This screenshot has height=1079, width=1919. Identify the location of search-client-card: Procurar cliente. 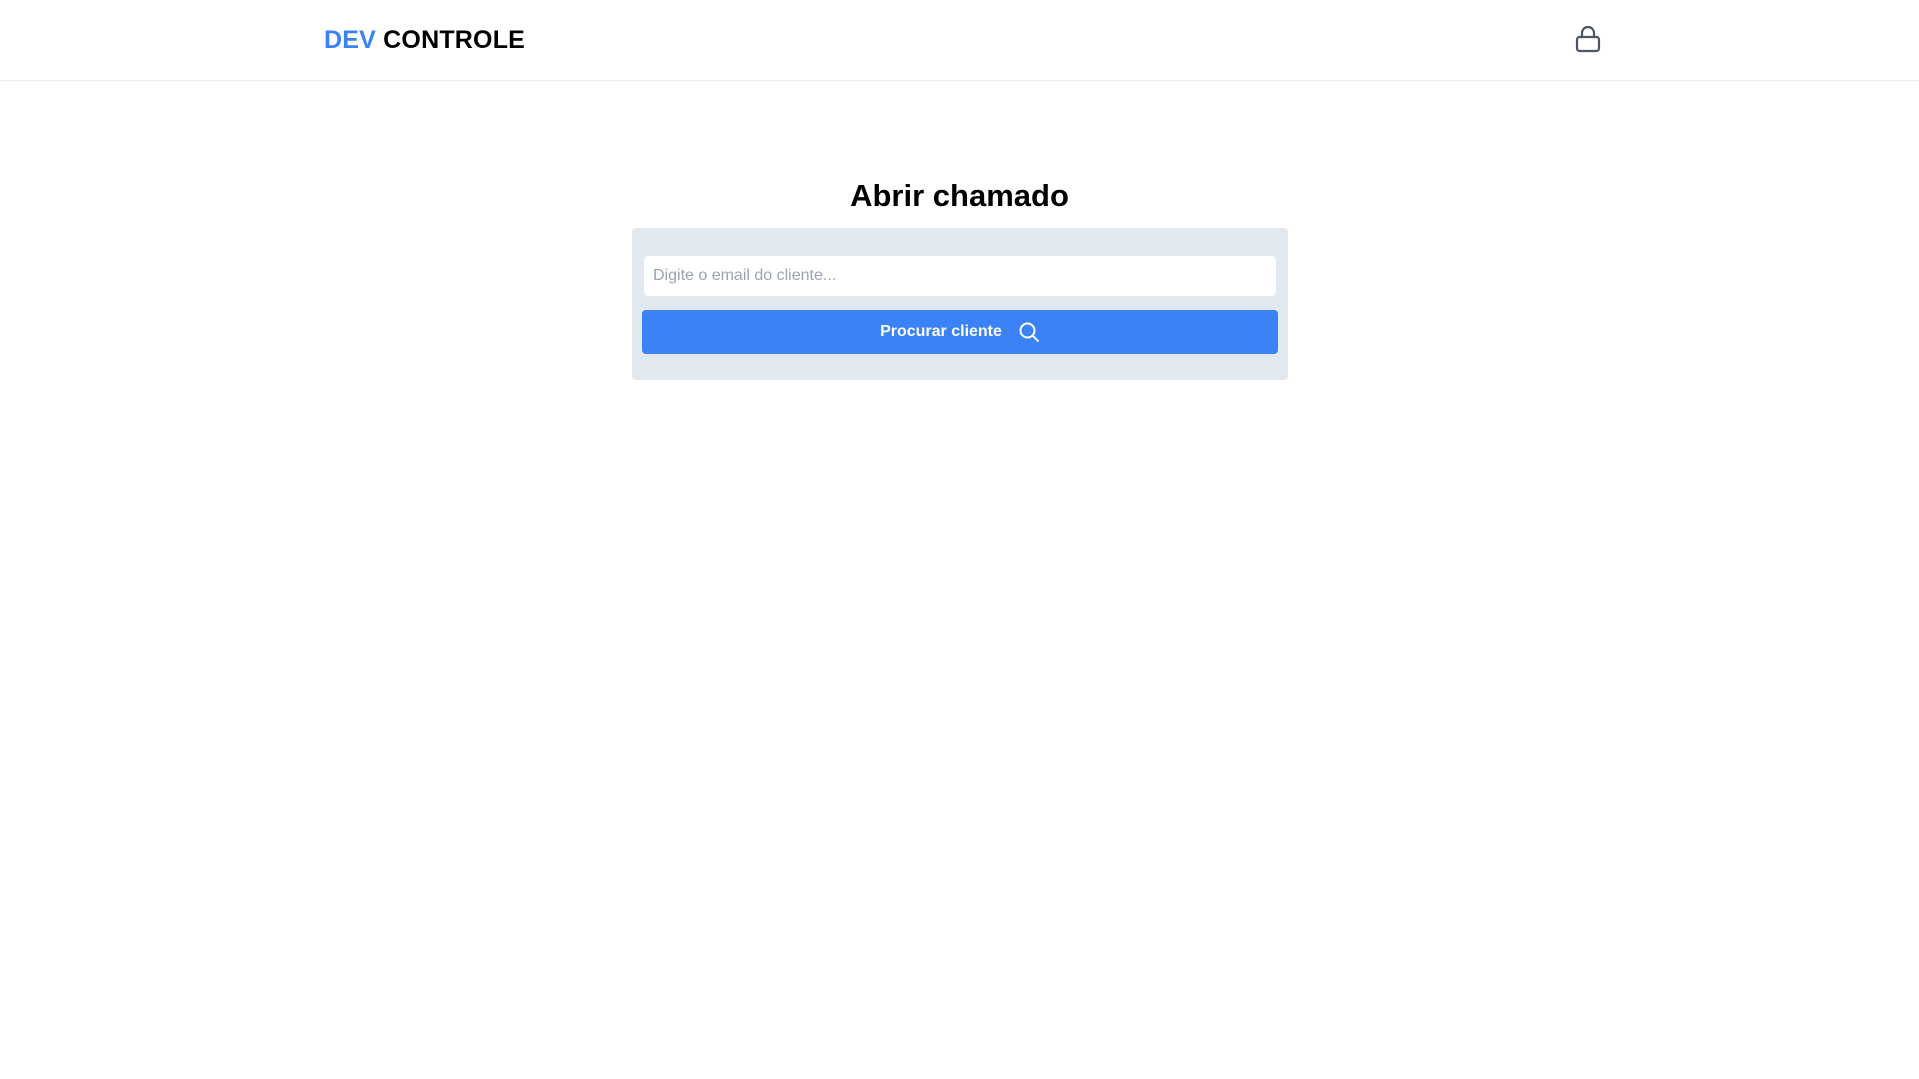
(960, 304).